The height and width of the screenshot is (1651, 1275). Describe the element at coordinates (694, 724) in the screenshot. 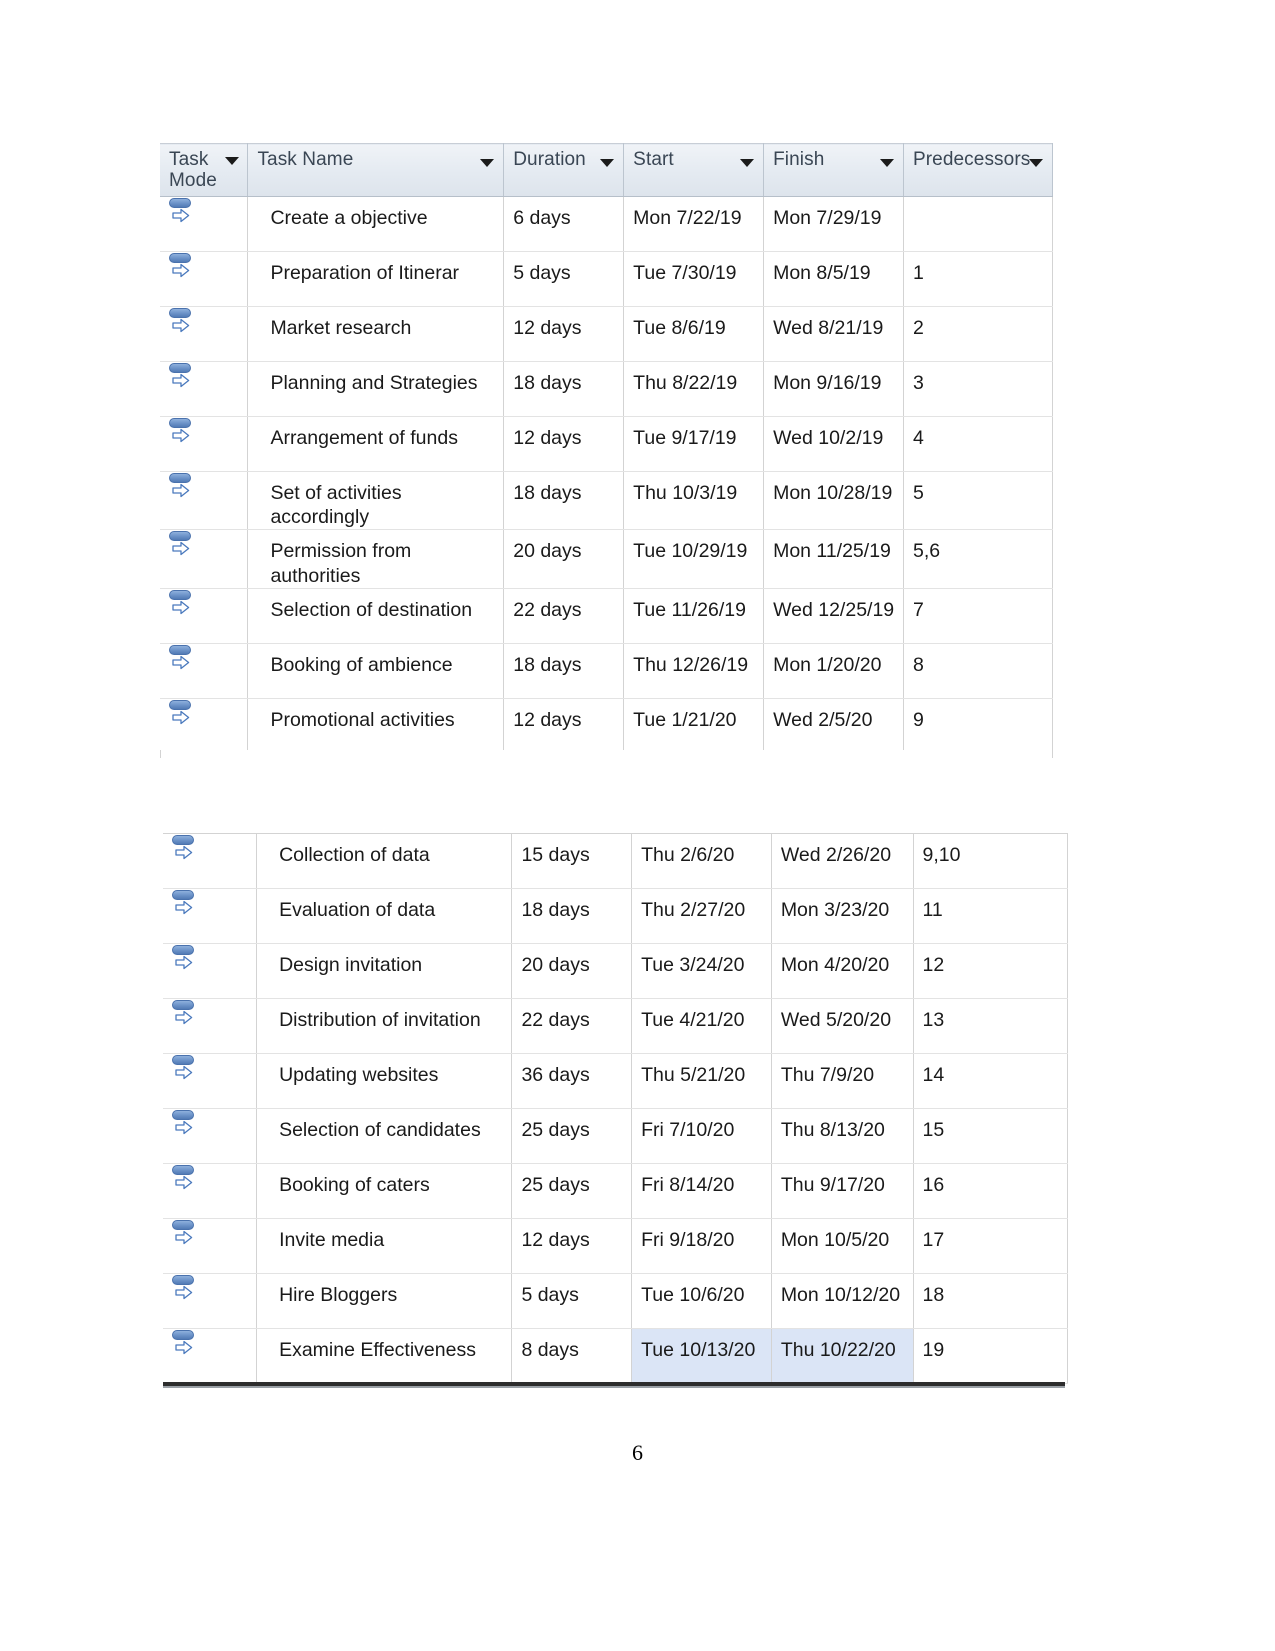

I see `cell-start: Tue 1/21/20` at that location.